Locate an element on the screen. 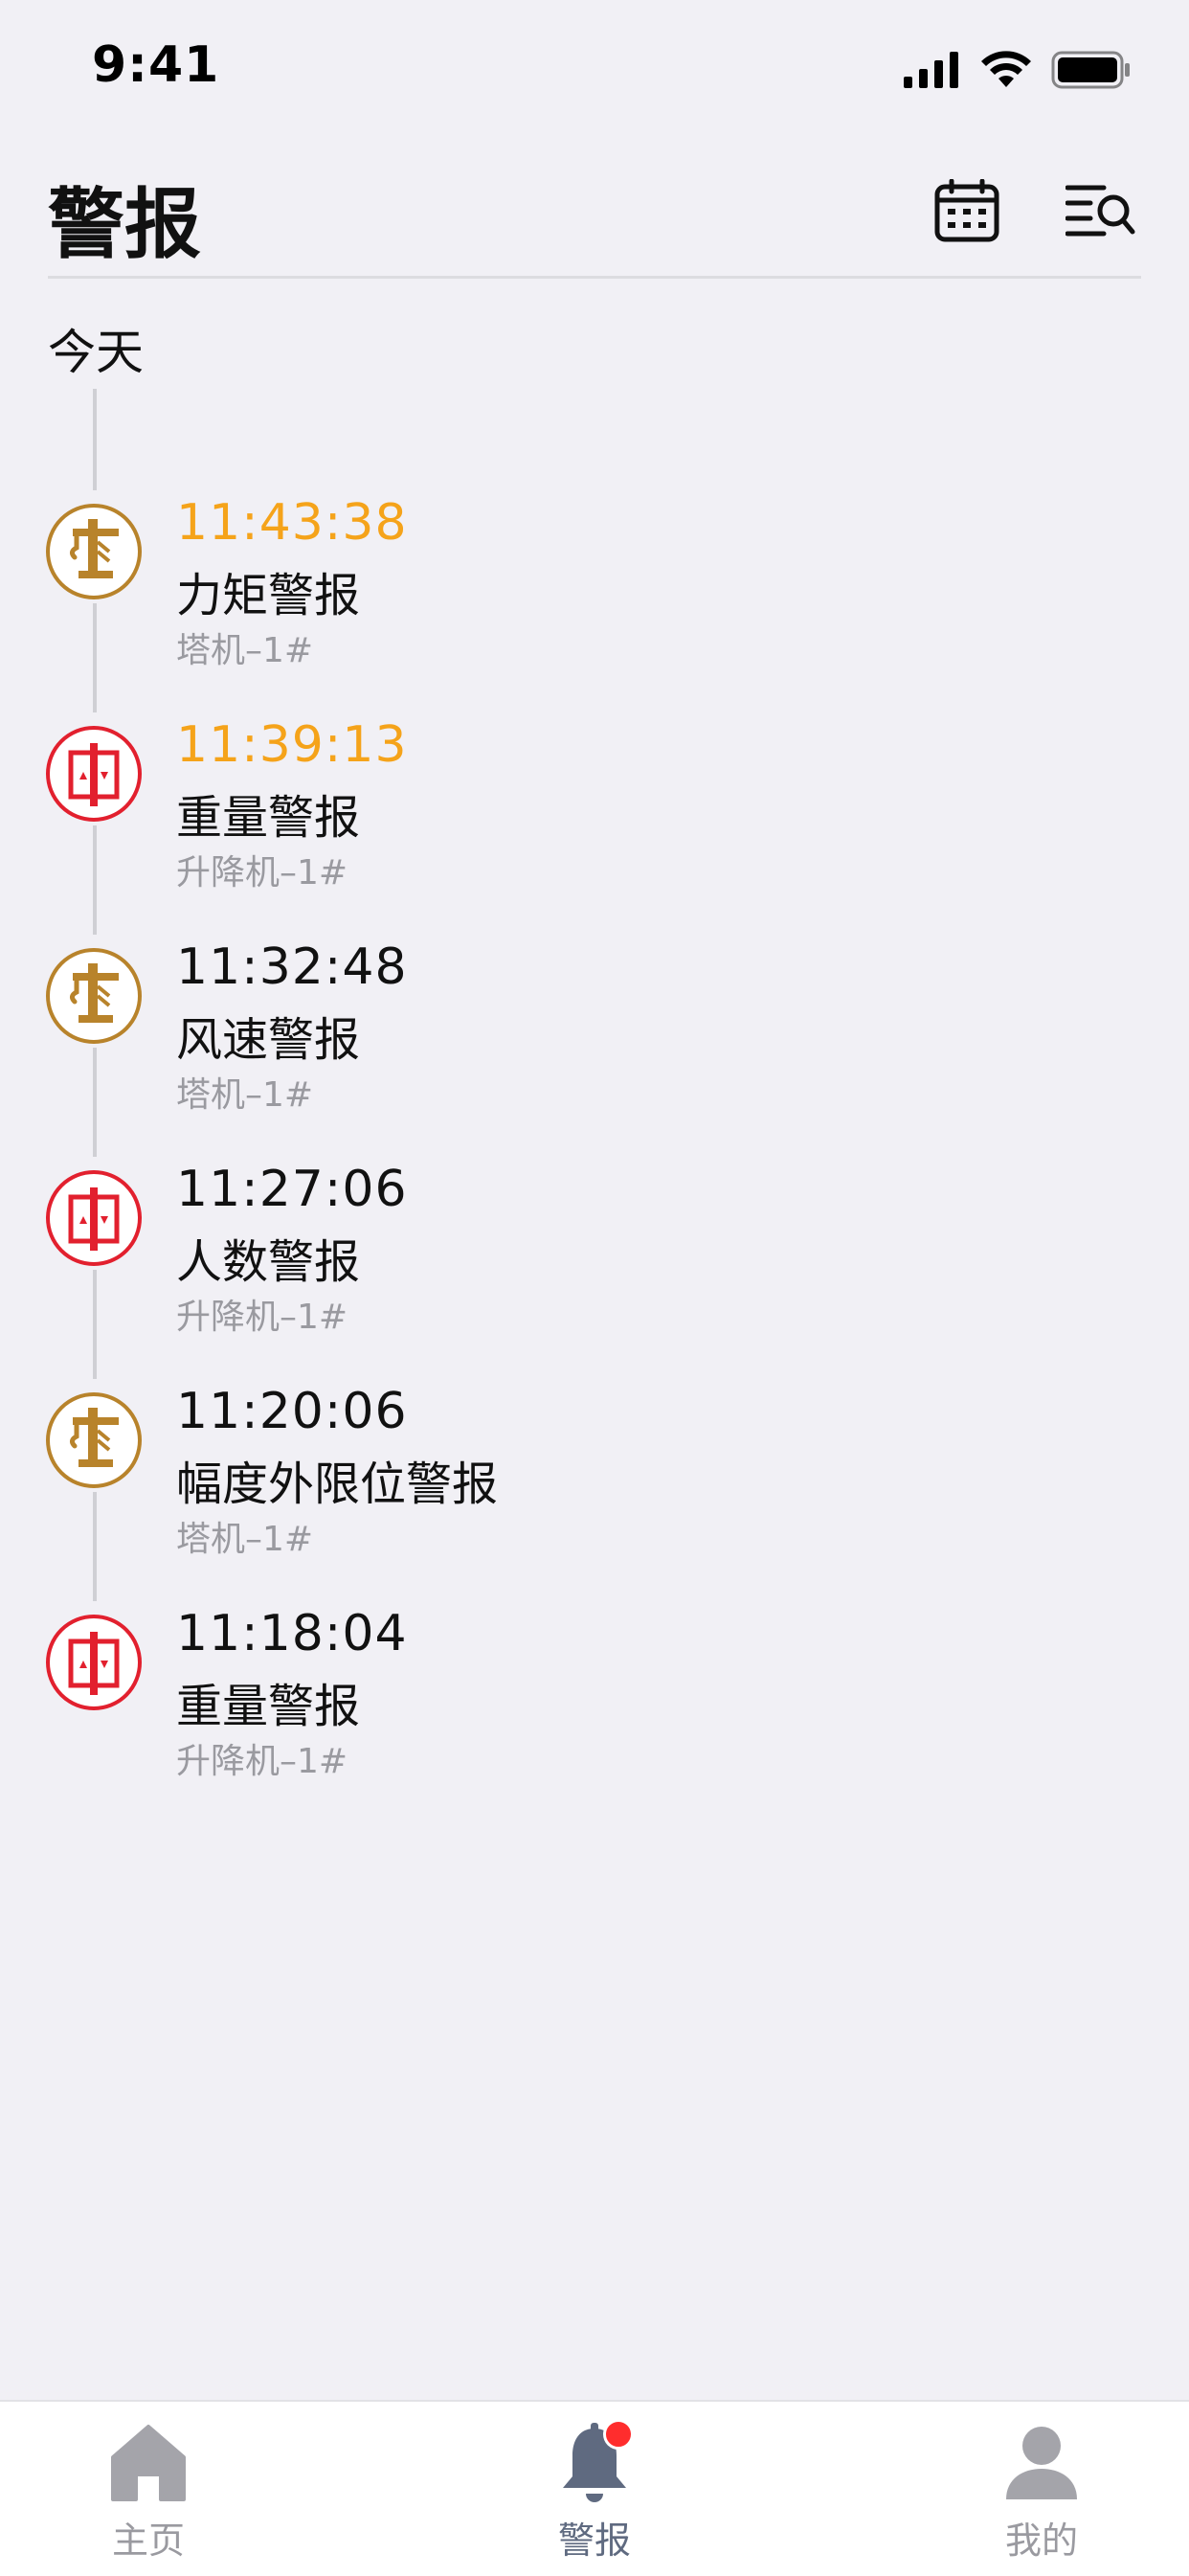 This screenshot has width=1189, height=2576. alert-time: 11:20:06 is located at coordinates (292, 1411).